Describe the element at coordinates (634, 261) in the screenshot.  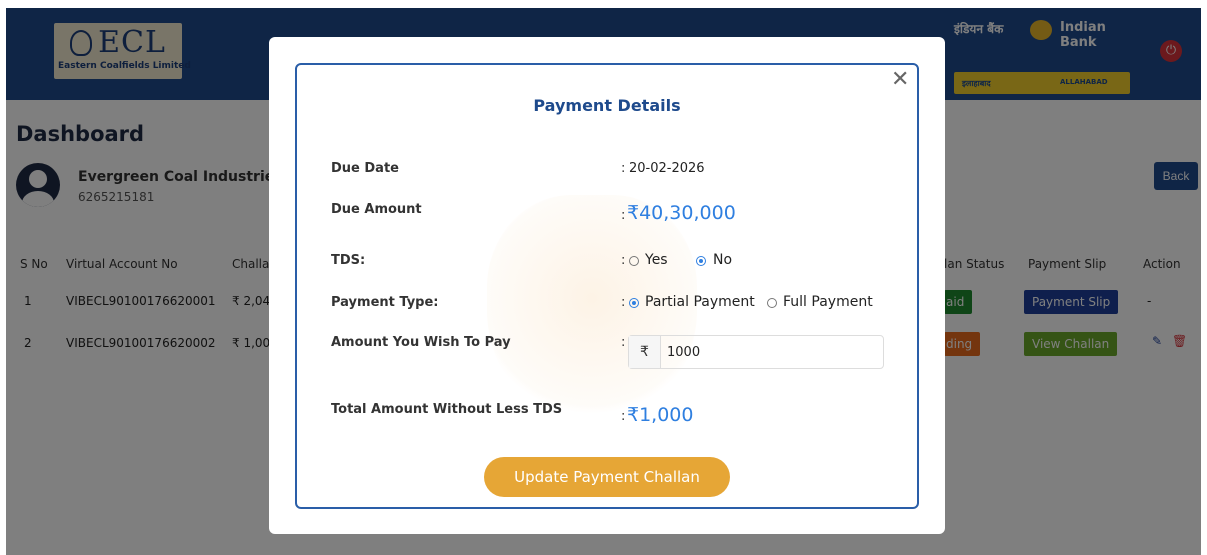
I see `tds-yes-radio` at that location.